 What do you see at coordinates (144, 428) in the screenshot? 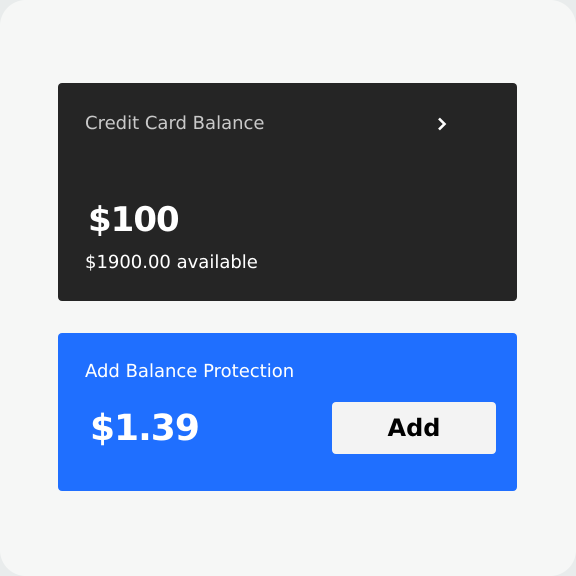
I see `protection-price: $1.39` at bounding box center [144, 428].